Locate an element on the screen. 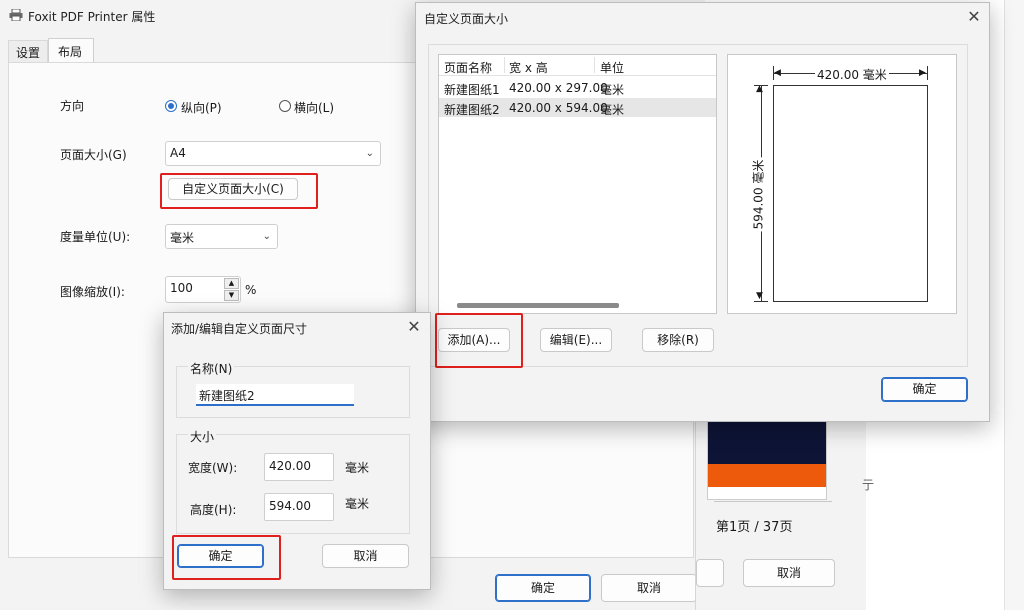  height-input-value: 594.00 is located at coordinates (290, 506).